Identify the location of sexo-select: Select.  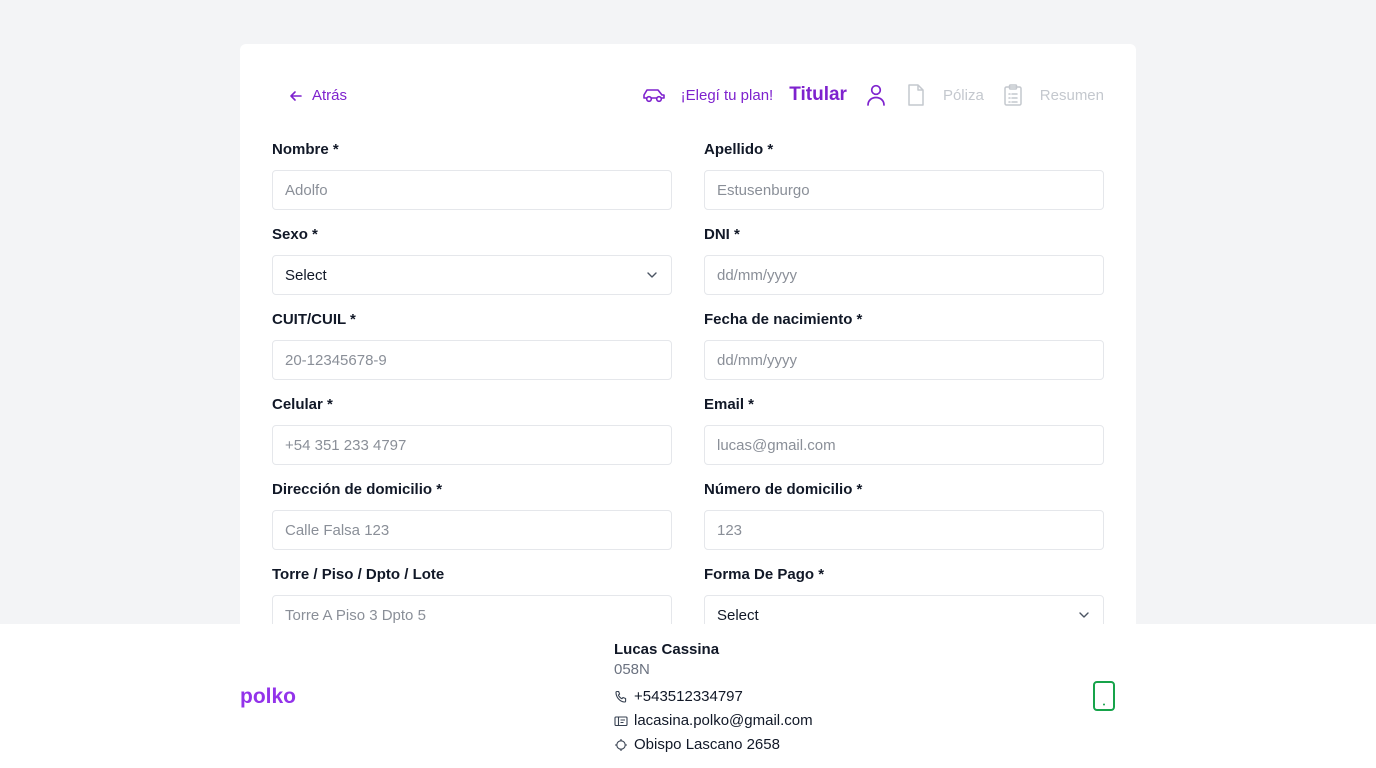
(472, 275).